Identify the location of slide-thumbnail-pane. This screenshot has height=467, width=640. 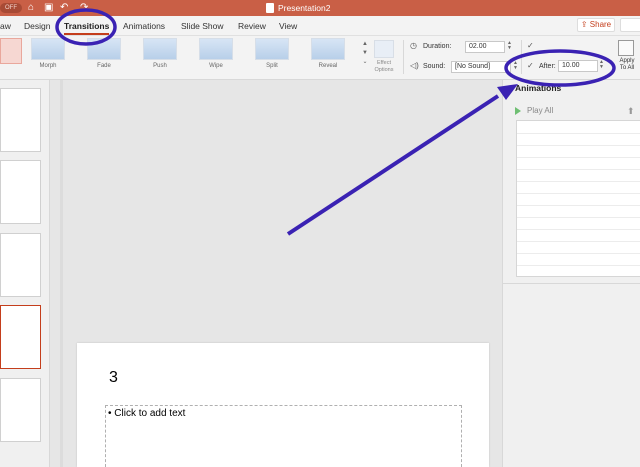
(25, 273).